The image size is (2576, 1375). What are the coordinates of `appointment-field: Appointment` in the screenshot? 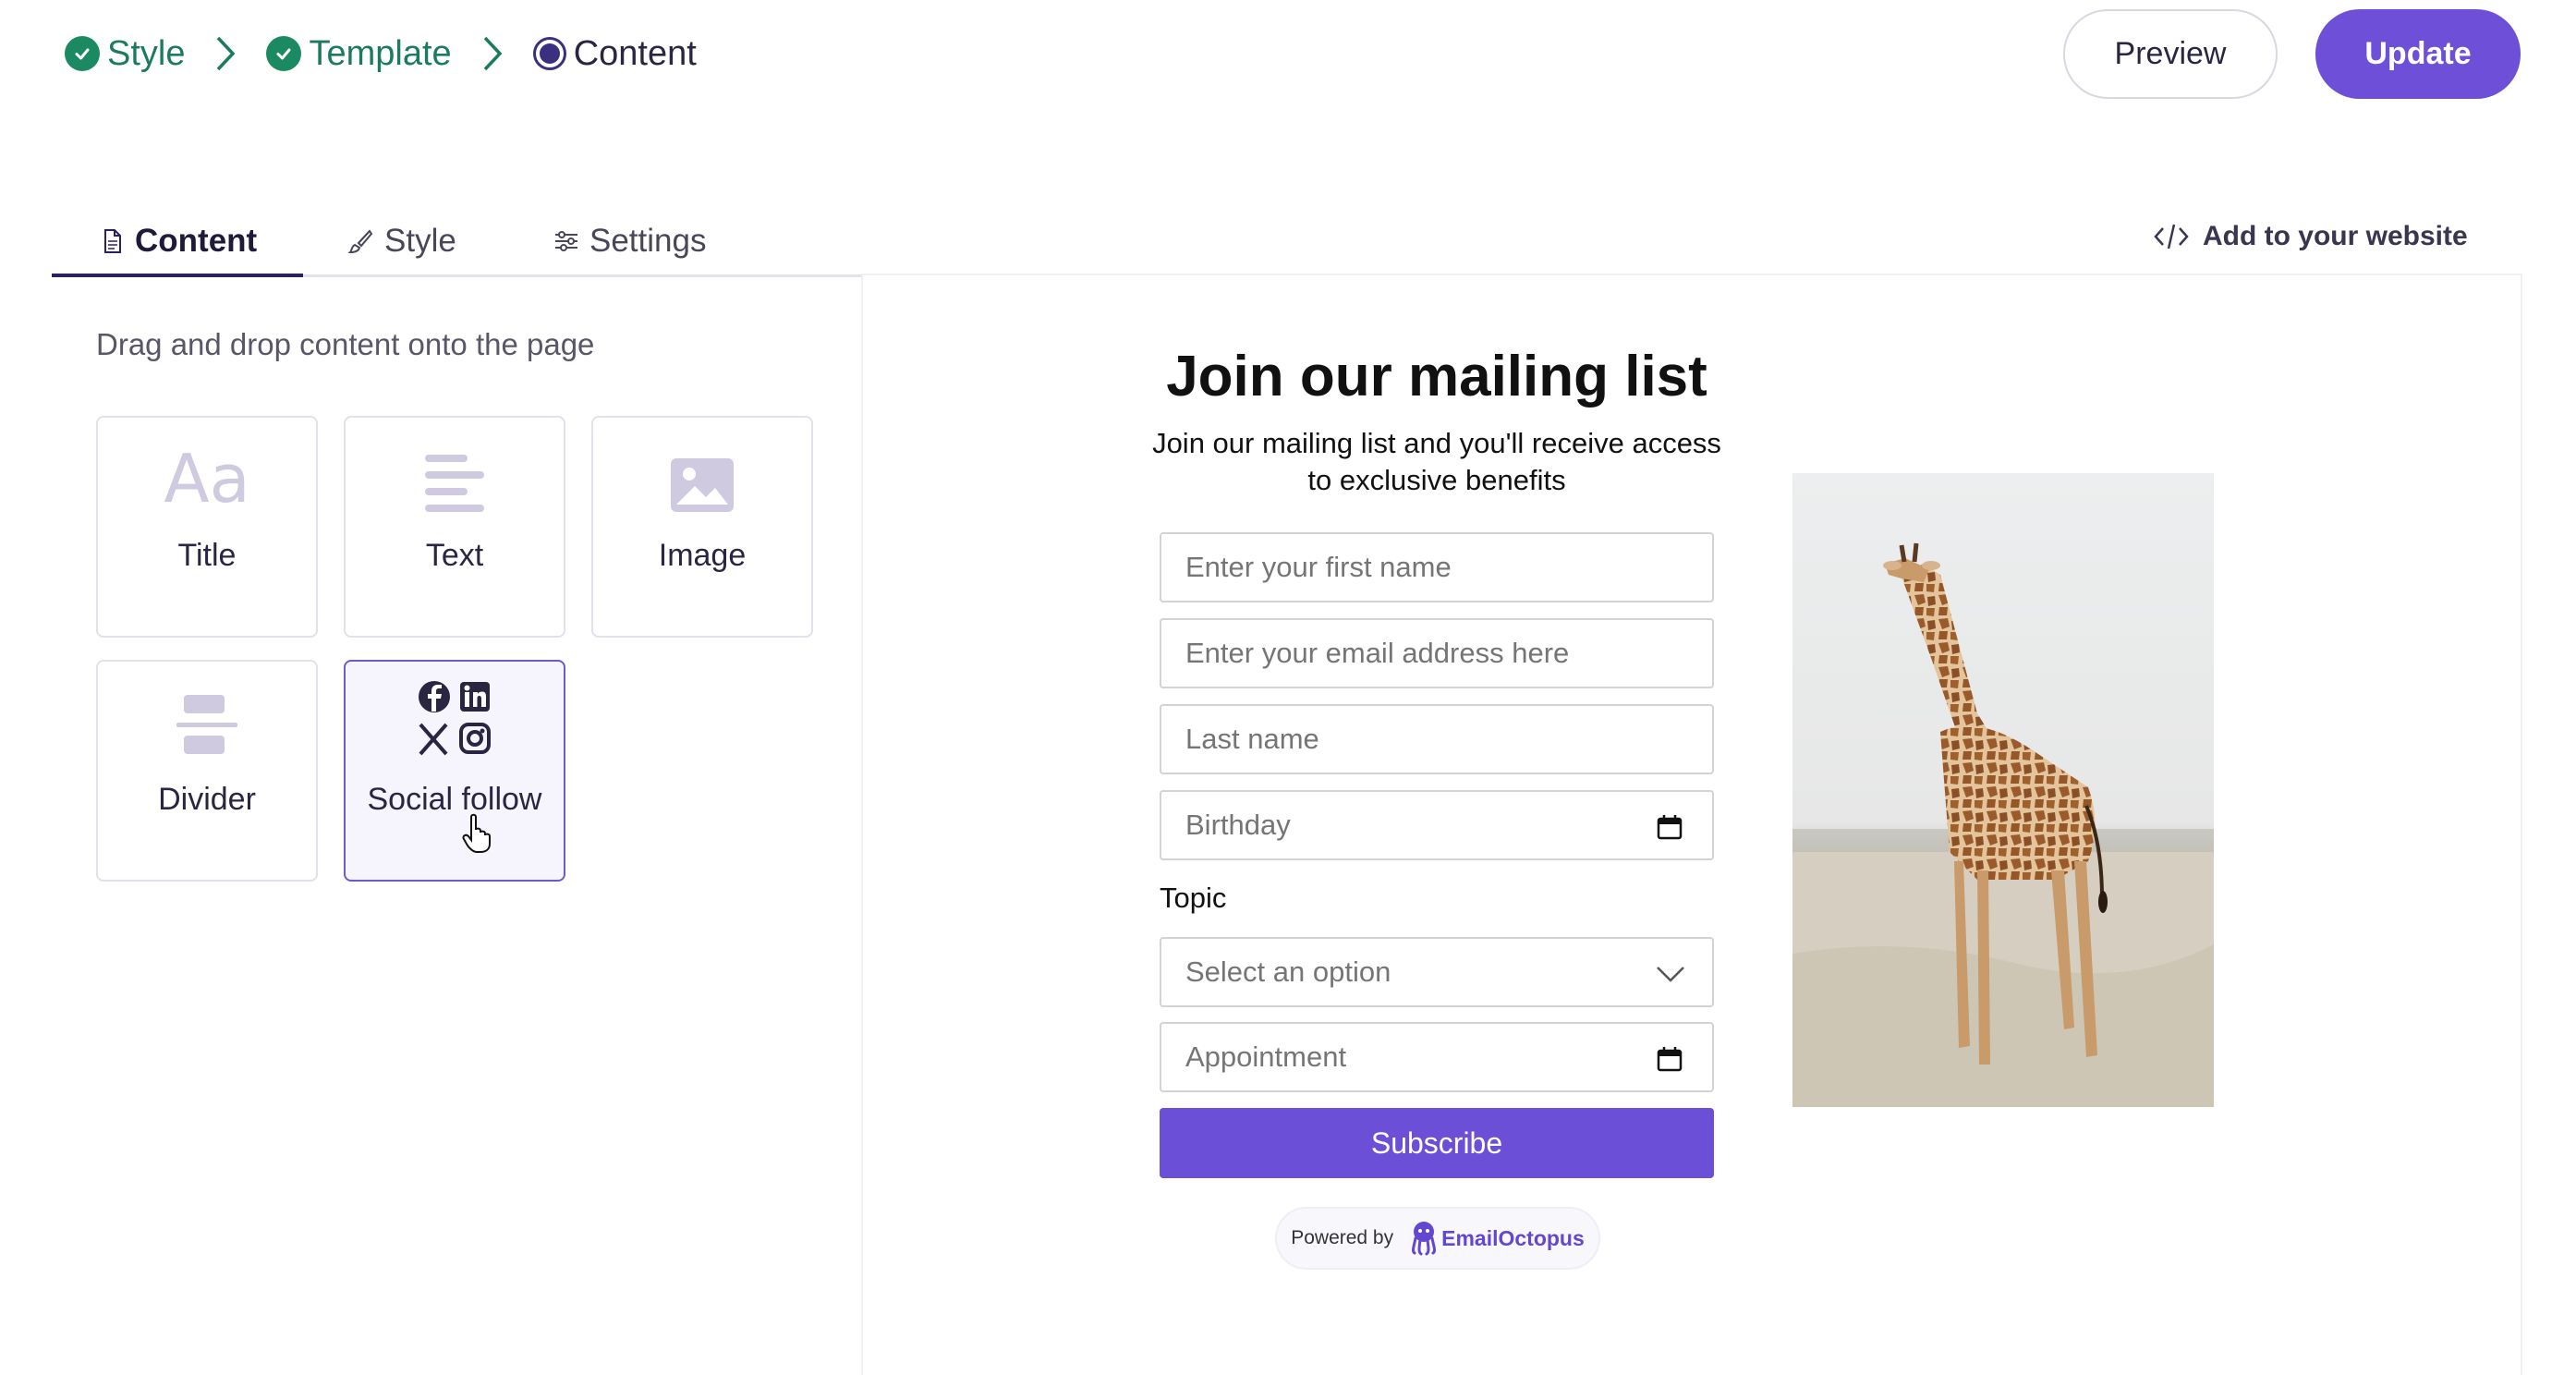 It's located at (1437, 1057).